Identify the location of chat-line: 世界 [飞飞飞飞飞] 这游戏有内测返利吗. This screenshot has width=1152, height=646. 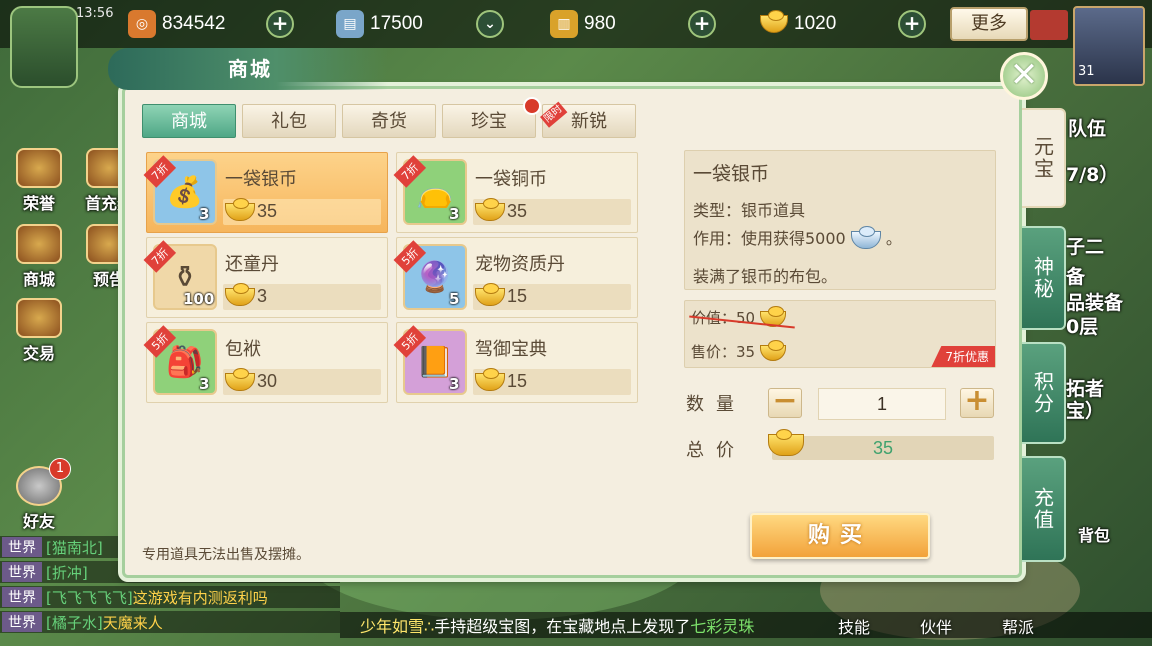
(170, 597).